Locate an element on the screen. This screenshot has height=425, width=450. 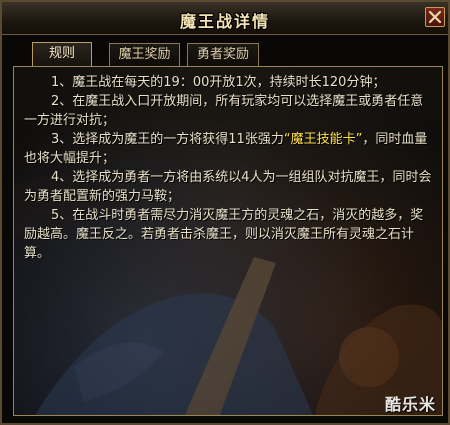
tab-rules: 规则 is located at coordinates (62, 55).